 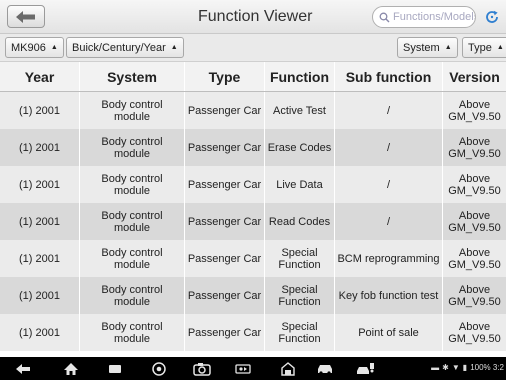 I want to click on nav-recent-apps-button, so click(x=115, y=368).